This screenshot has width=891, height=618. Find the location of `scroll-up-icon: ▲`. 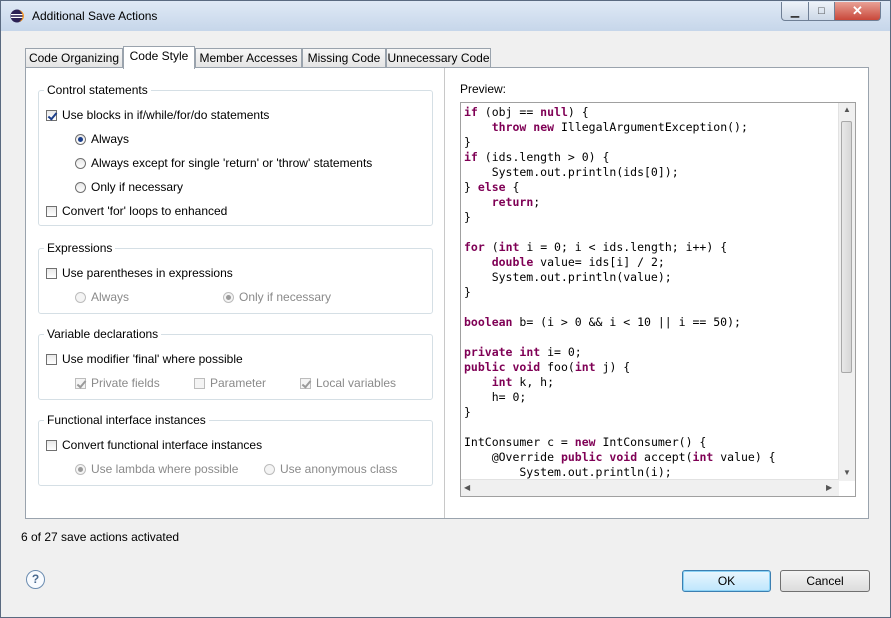

scroll-up-icon: ▲ is located at coordinates (847, 109).